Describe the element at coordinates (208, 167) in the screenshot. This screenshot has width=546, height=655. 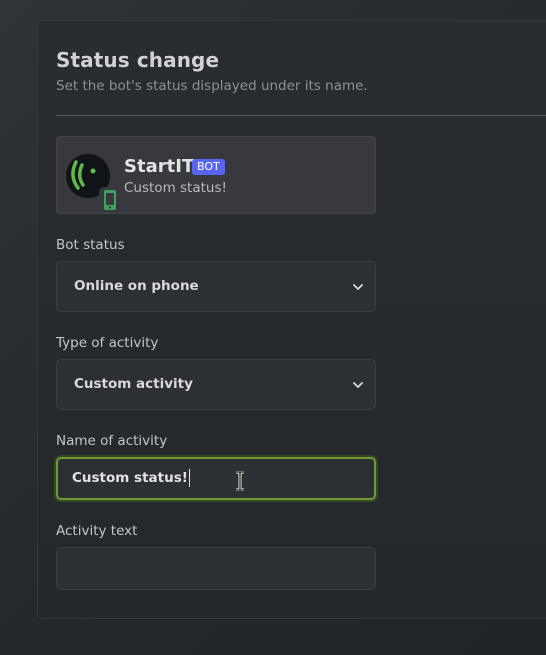
I see `bot-tag-badge: BOT` at that location.